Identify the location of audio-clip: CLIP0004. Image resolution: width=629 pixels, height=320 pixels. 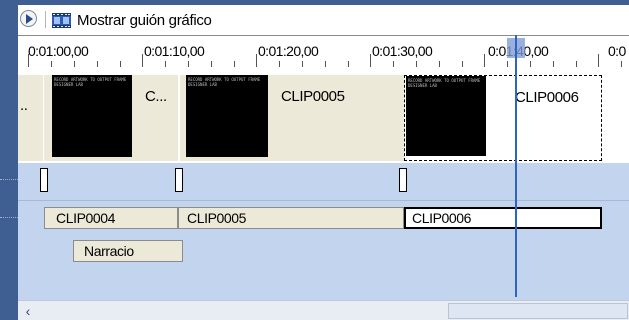
(111, 218).